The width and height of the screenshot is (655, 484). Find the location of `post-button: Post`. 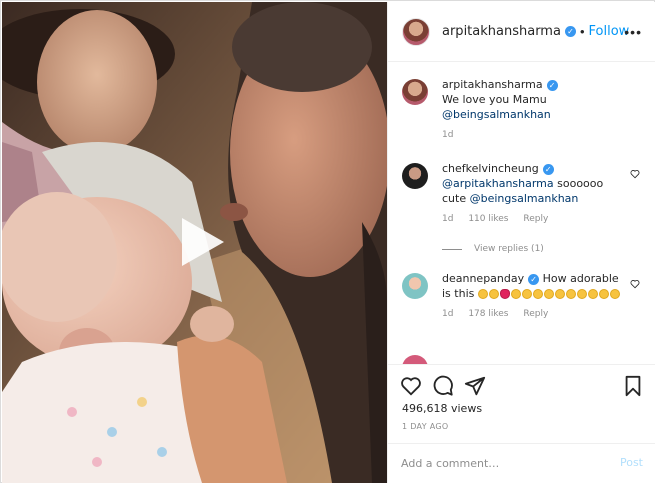

post-button: Post is located at coordinates (631, 462).